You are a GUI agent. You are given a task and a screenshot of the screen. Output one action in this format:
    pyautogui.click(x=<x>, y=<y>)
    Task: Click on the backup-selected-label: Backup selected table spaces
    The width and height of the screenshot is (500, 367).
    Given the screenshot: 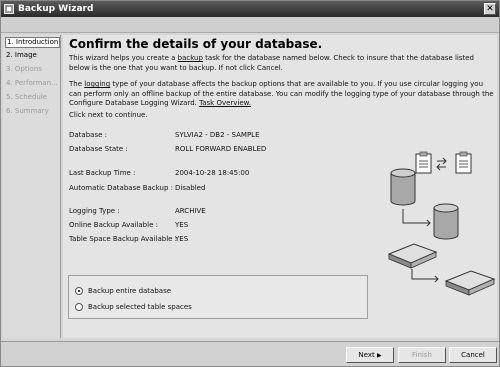 What is the action you would take?
    pyautogui.click(x=140, y=307)
    